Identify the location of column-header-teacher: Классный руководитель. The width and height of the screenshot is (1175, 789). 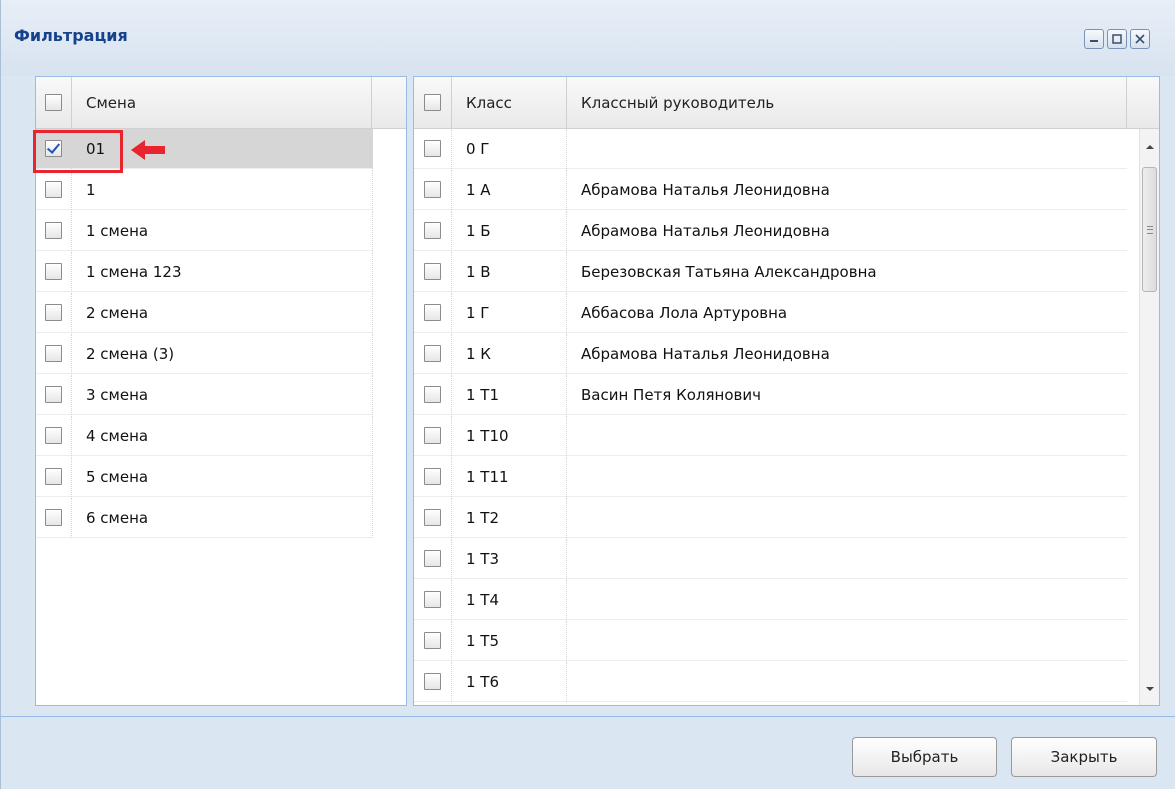
(847, 103).